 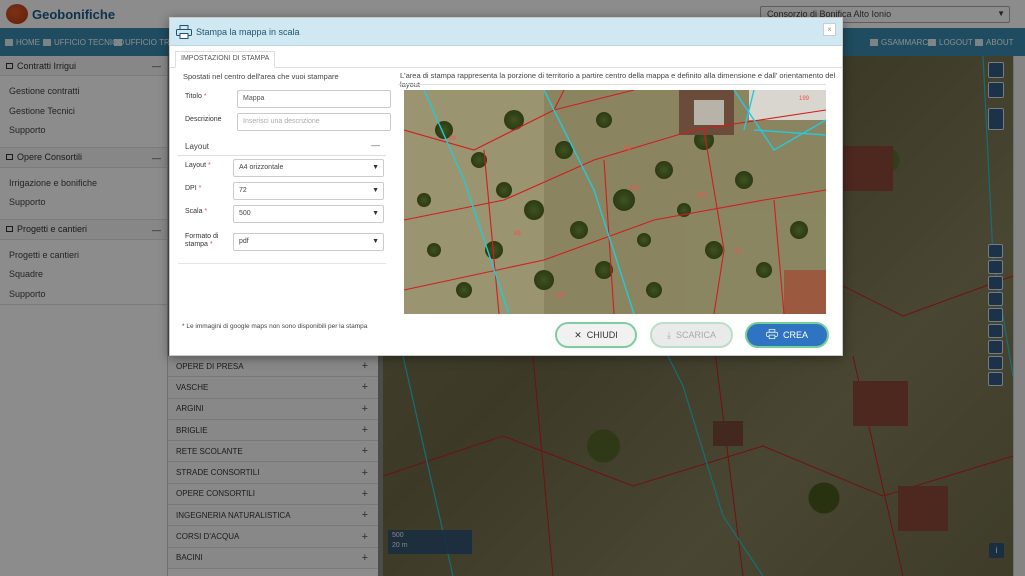 What do you see at coordinates (627, 149) in the screenshot?
I see `parcel-label: 88` at bounding box center [627, 149].